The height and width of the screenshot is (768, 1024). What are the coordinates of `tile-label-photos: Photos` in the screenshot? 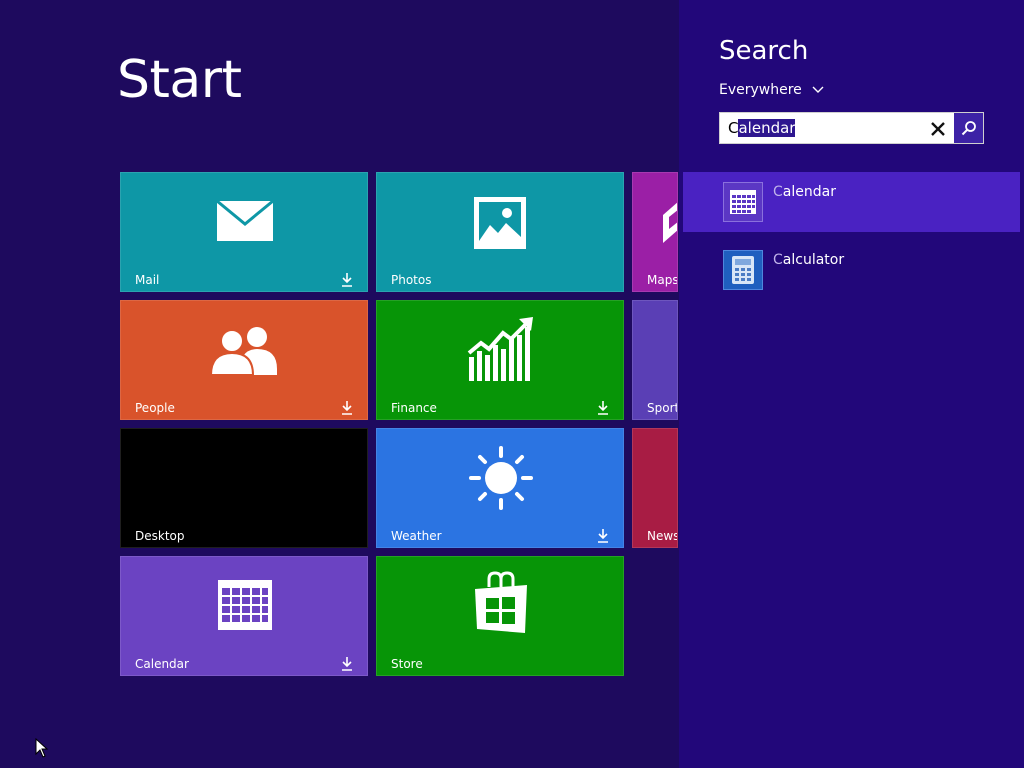 It's located at (411, 280).